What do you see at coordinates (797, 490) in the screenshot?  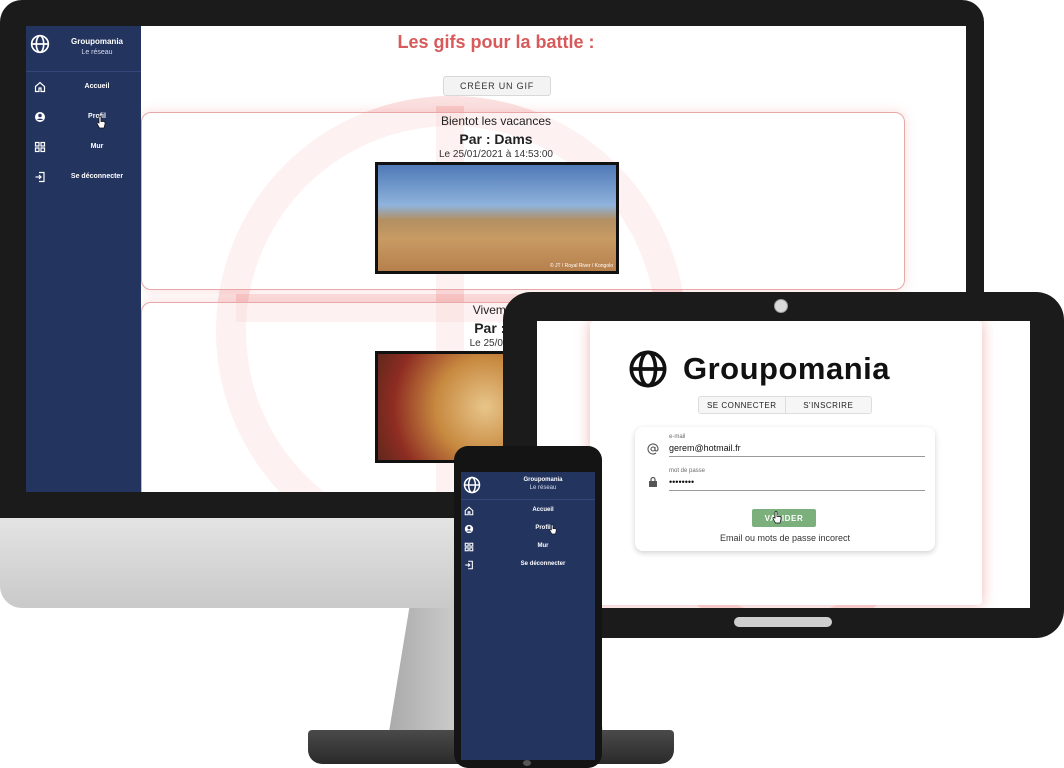 I see `password-underline` at bounding box center [797, 490].